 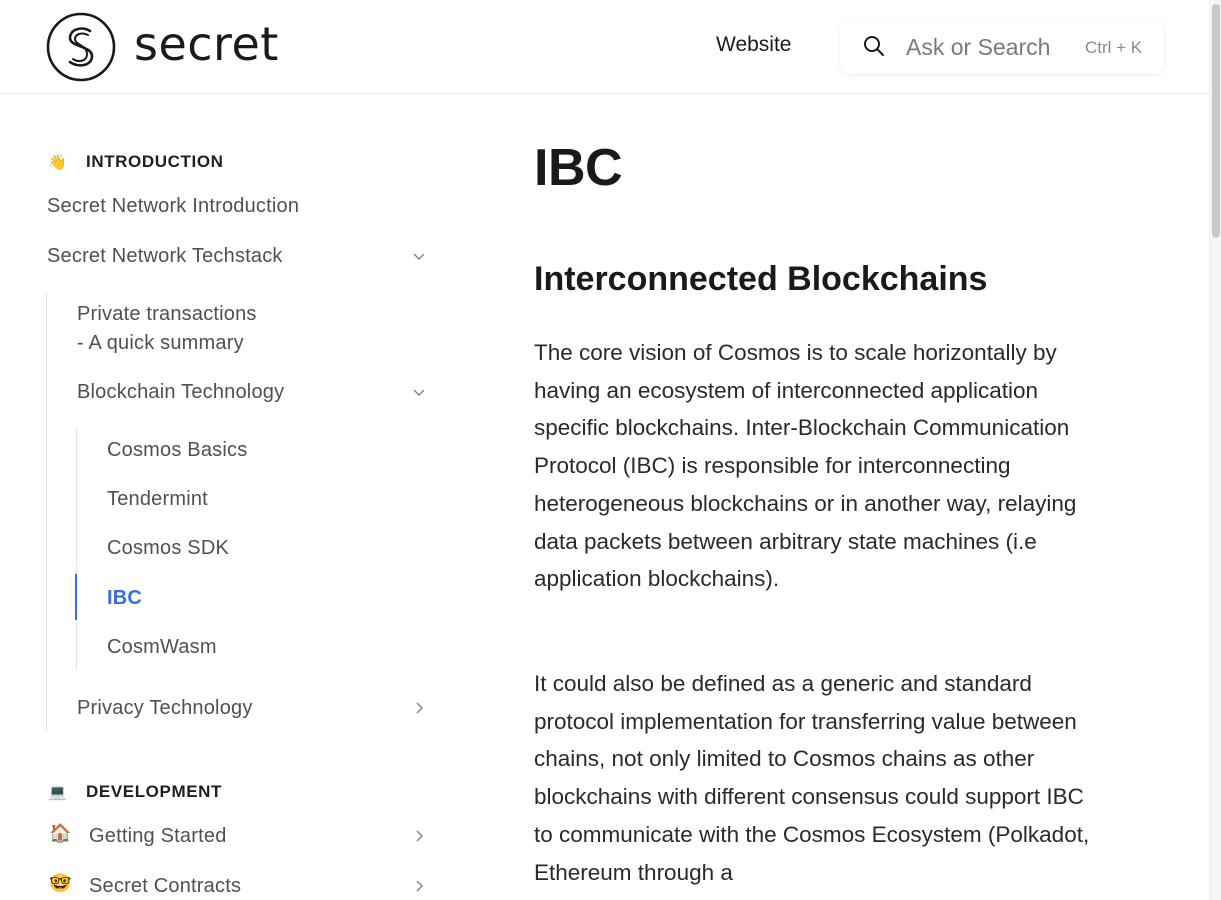 What do you see at coordinates (1215, 450) in the screenshot?
I see `page-scrollbar` at bounding box center [1215, 450].